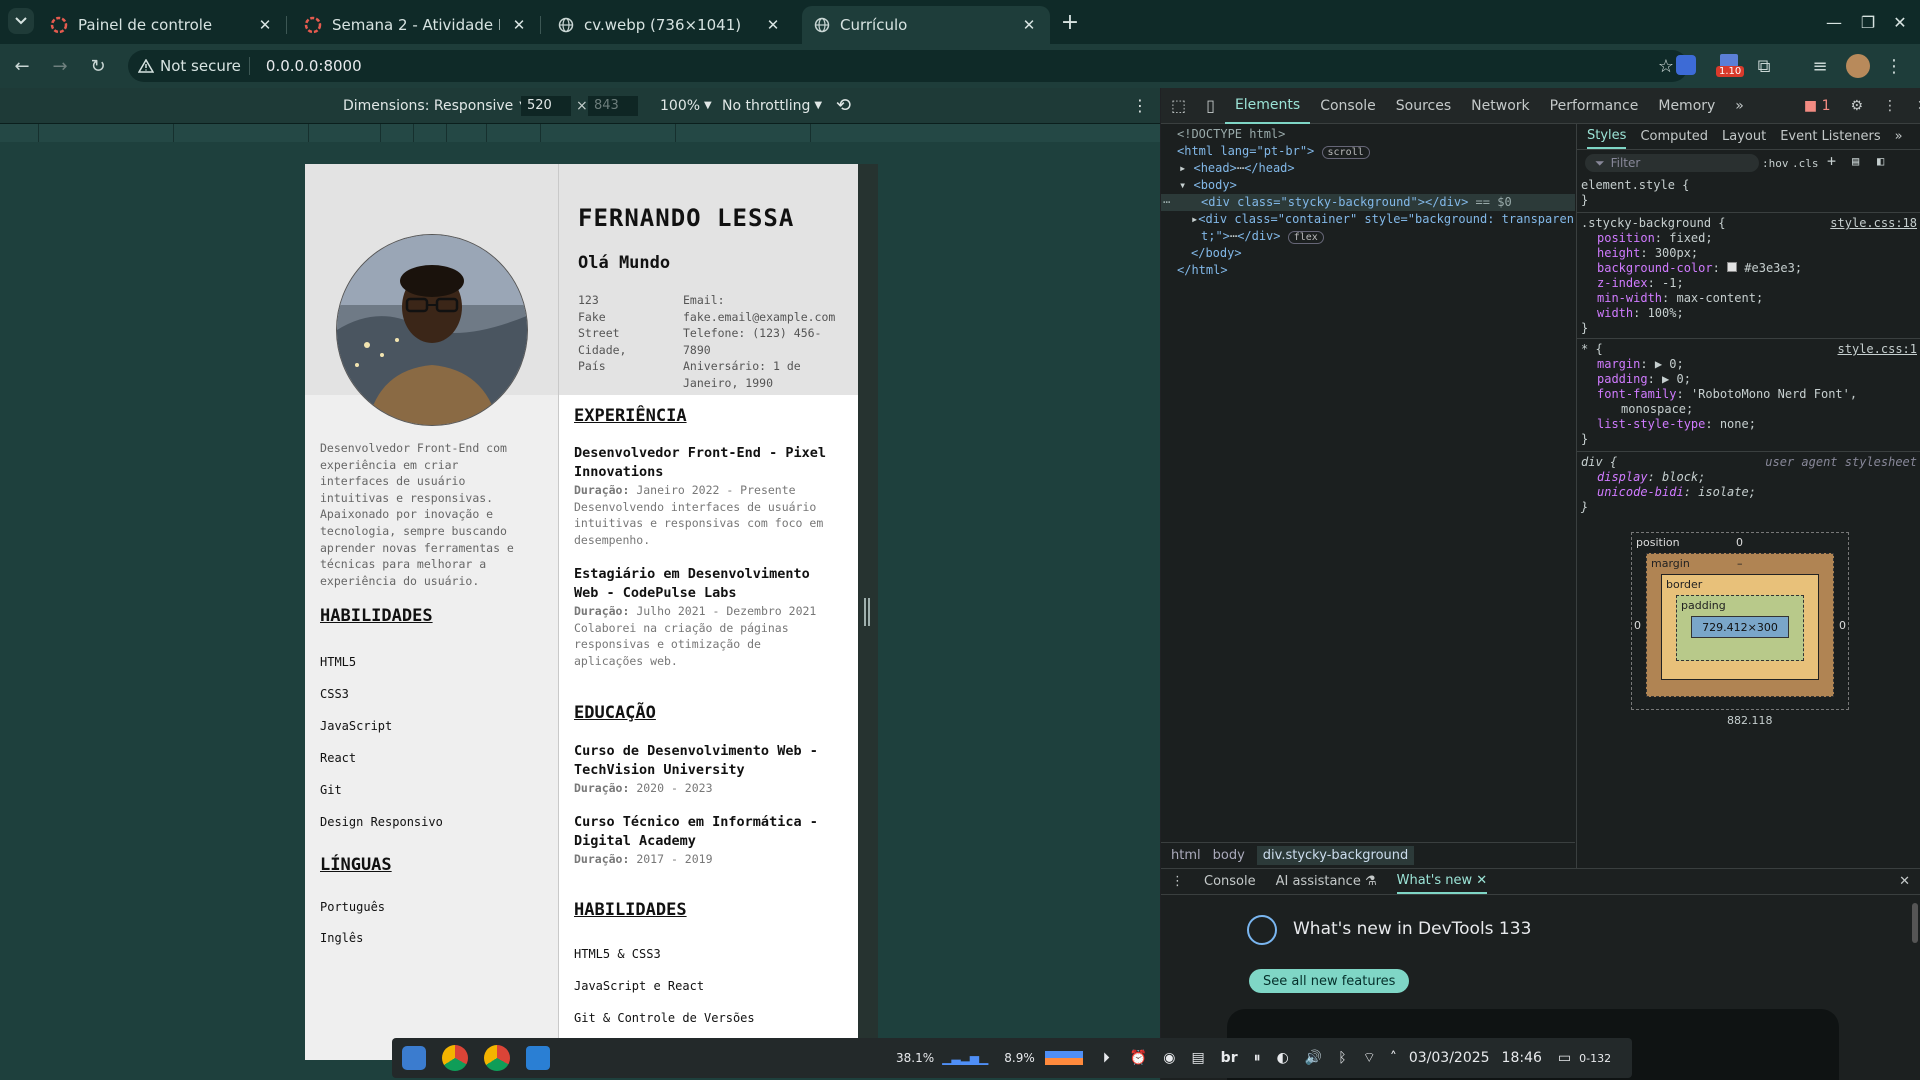  Describe the element at coordinates (1423, 106) in the screenshot. I see `tab-sources: Sources` at that location.